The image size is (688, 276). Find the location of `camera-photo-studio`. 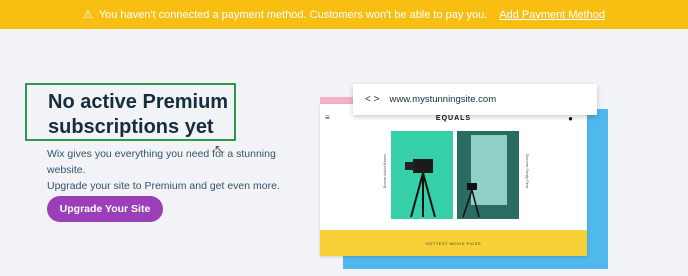

camera-photo-studio is located at coordinates (488, 175).